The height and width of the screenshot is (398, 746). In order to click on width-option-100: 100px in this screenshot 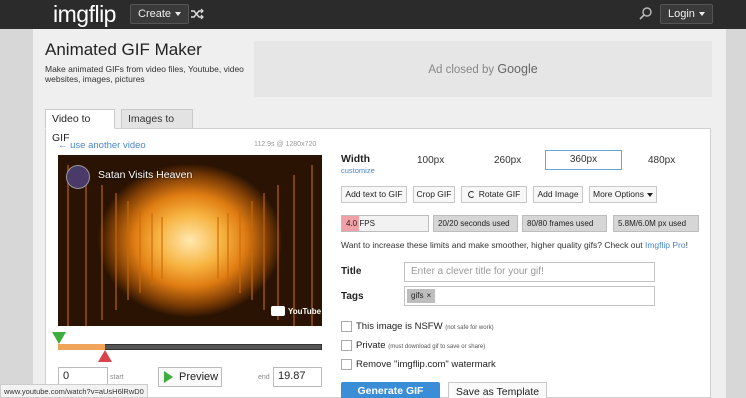, I will do `click(430, 160)`.